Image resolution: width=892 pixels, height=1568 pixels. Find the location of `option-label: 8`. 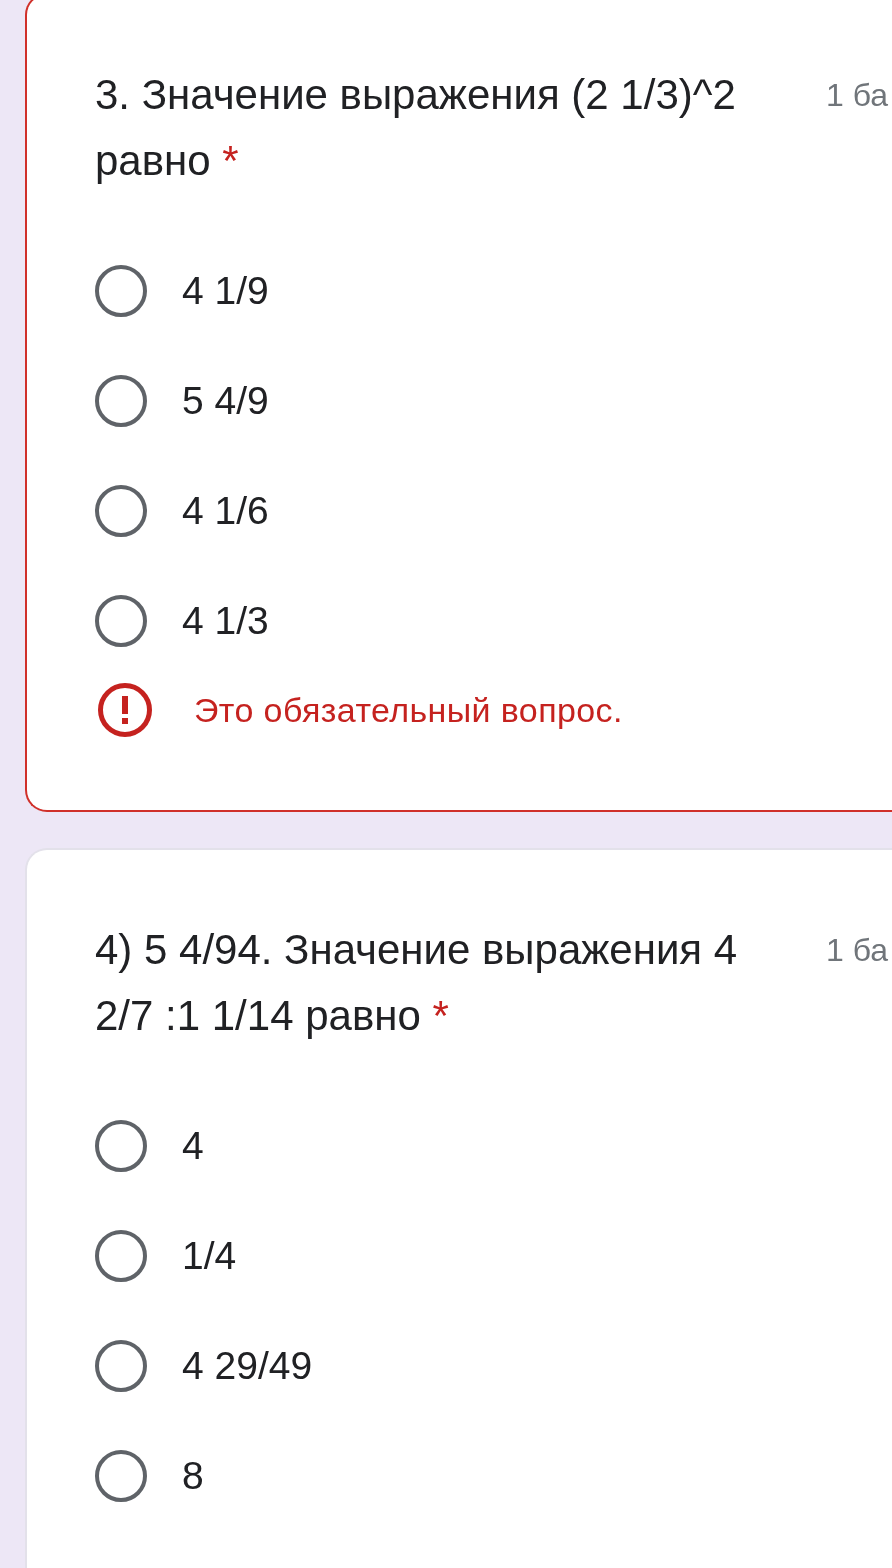

option-label: 8 is located at coordinates (193, 1476).